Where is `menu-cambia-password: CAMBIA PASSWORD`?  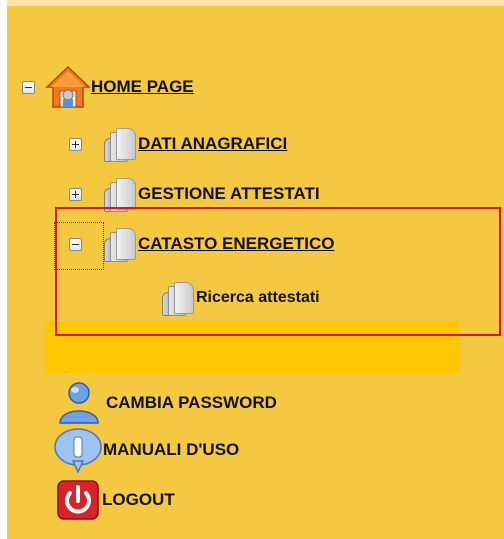 menu-cambia-password: CAMBIA PASSWORD is located at coordinates (166, 403).